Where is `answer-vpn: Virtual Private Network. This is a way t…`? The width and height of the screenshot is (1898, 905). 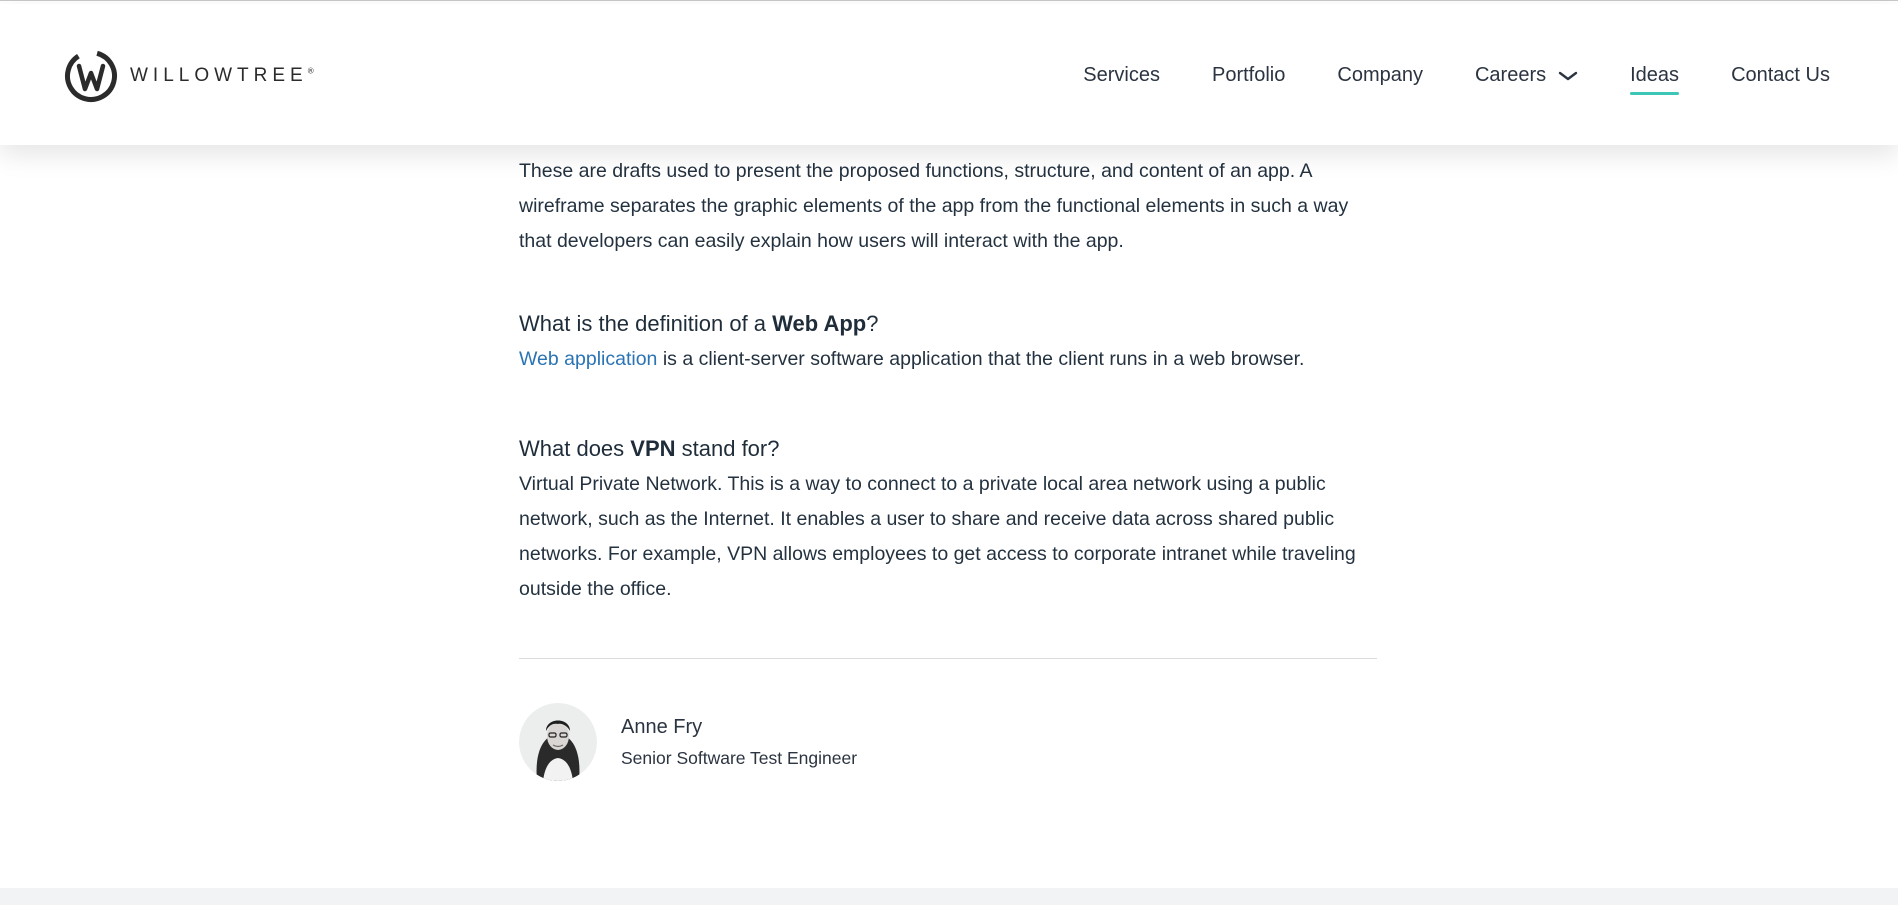
answer-vpn: Virtual Private Network. This is a way t… is located at coordinates (937, 536).